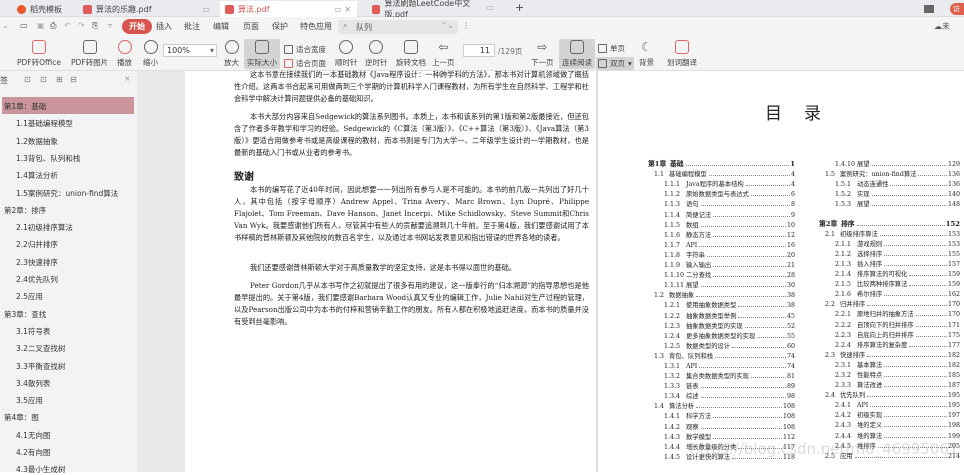 Image resolution: width=964 pixels, height=475 pixels. What do you see at coordinates (942, 26) in the screenshot?
I see `cloud-icon: ☁未` at bounding box center [942, 26].